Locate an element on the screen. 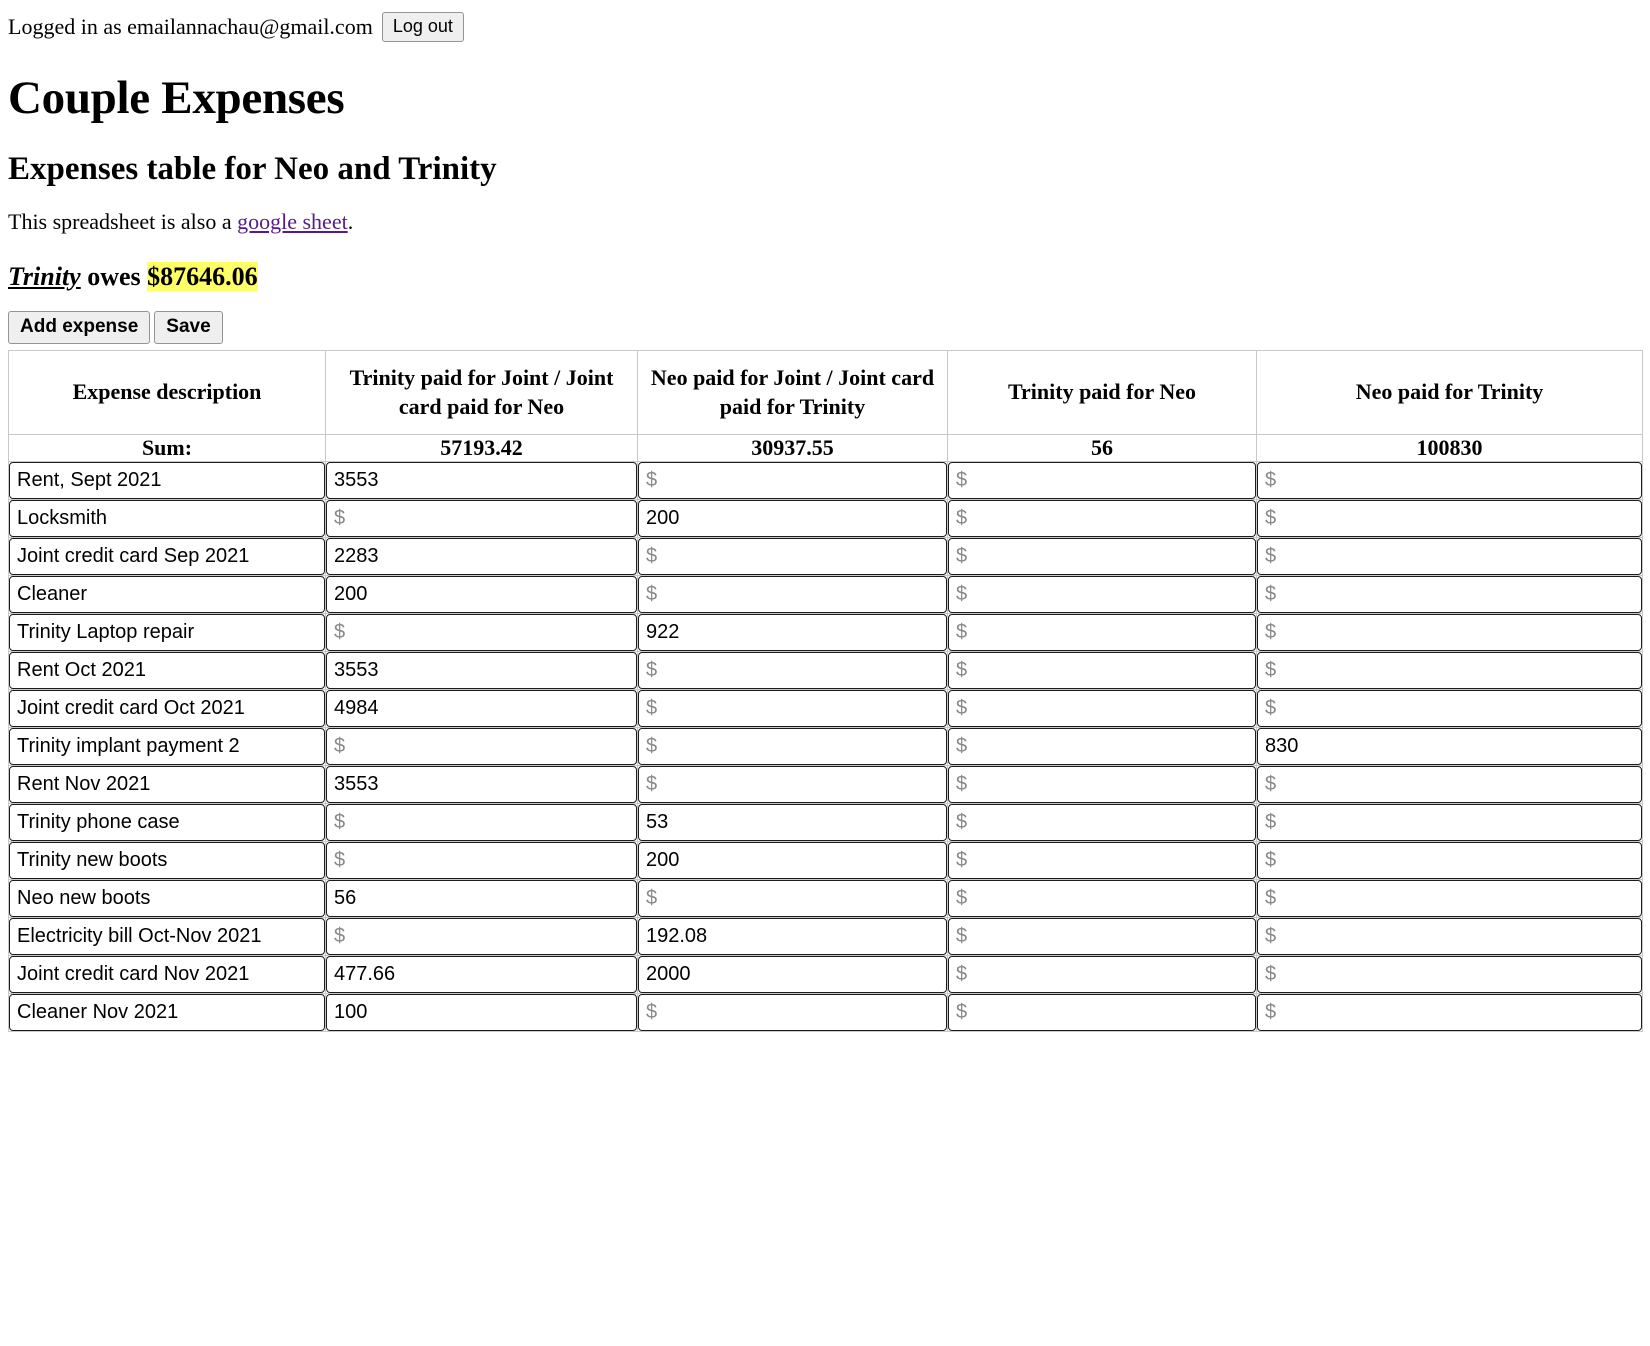  save-button: Save is located at coordinates (188, 328).